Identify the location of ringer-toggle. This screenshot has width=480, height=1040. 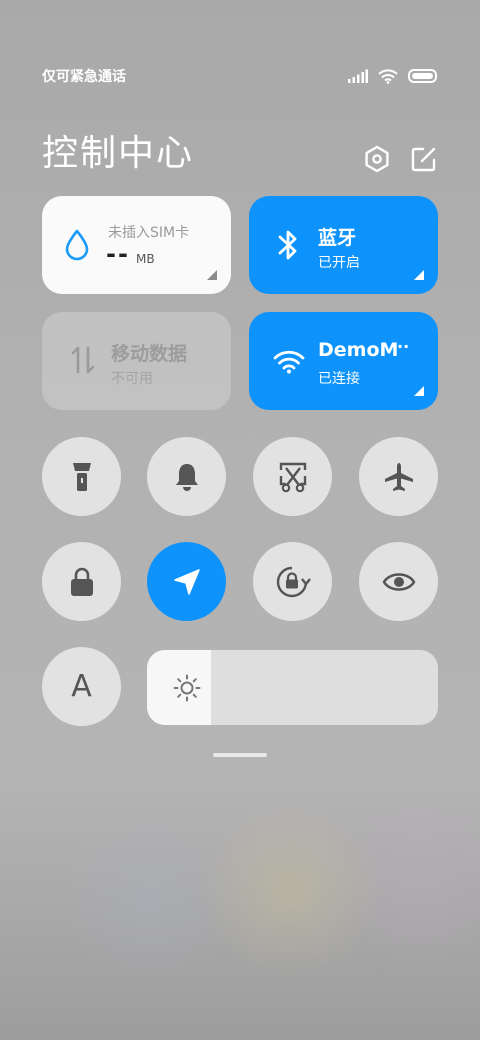
(186, 476).